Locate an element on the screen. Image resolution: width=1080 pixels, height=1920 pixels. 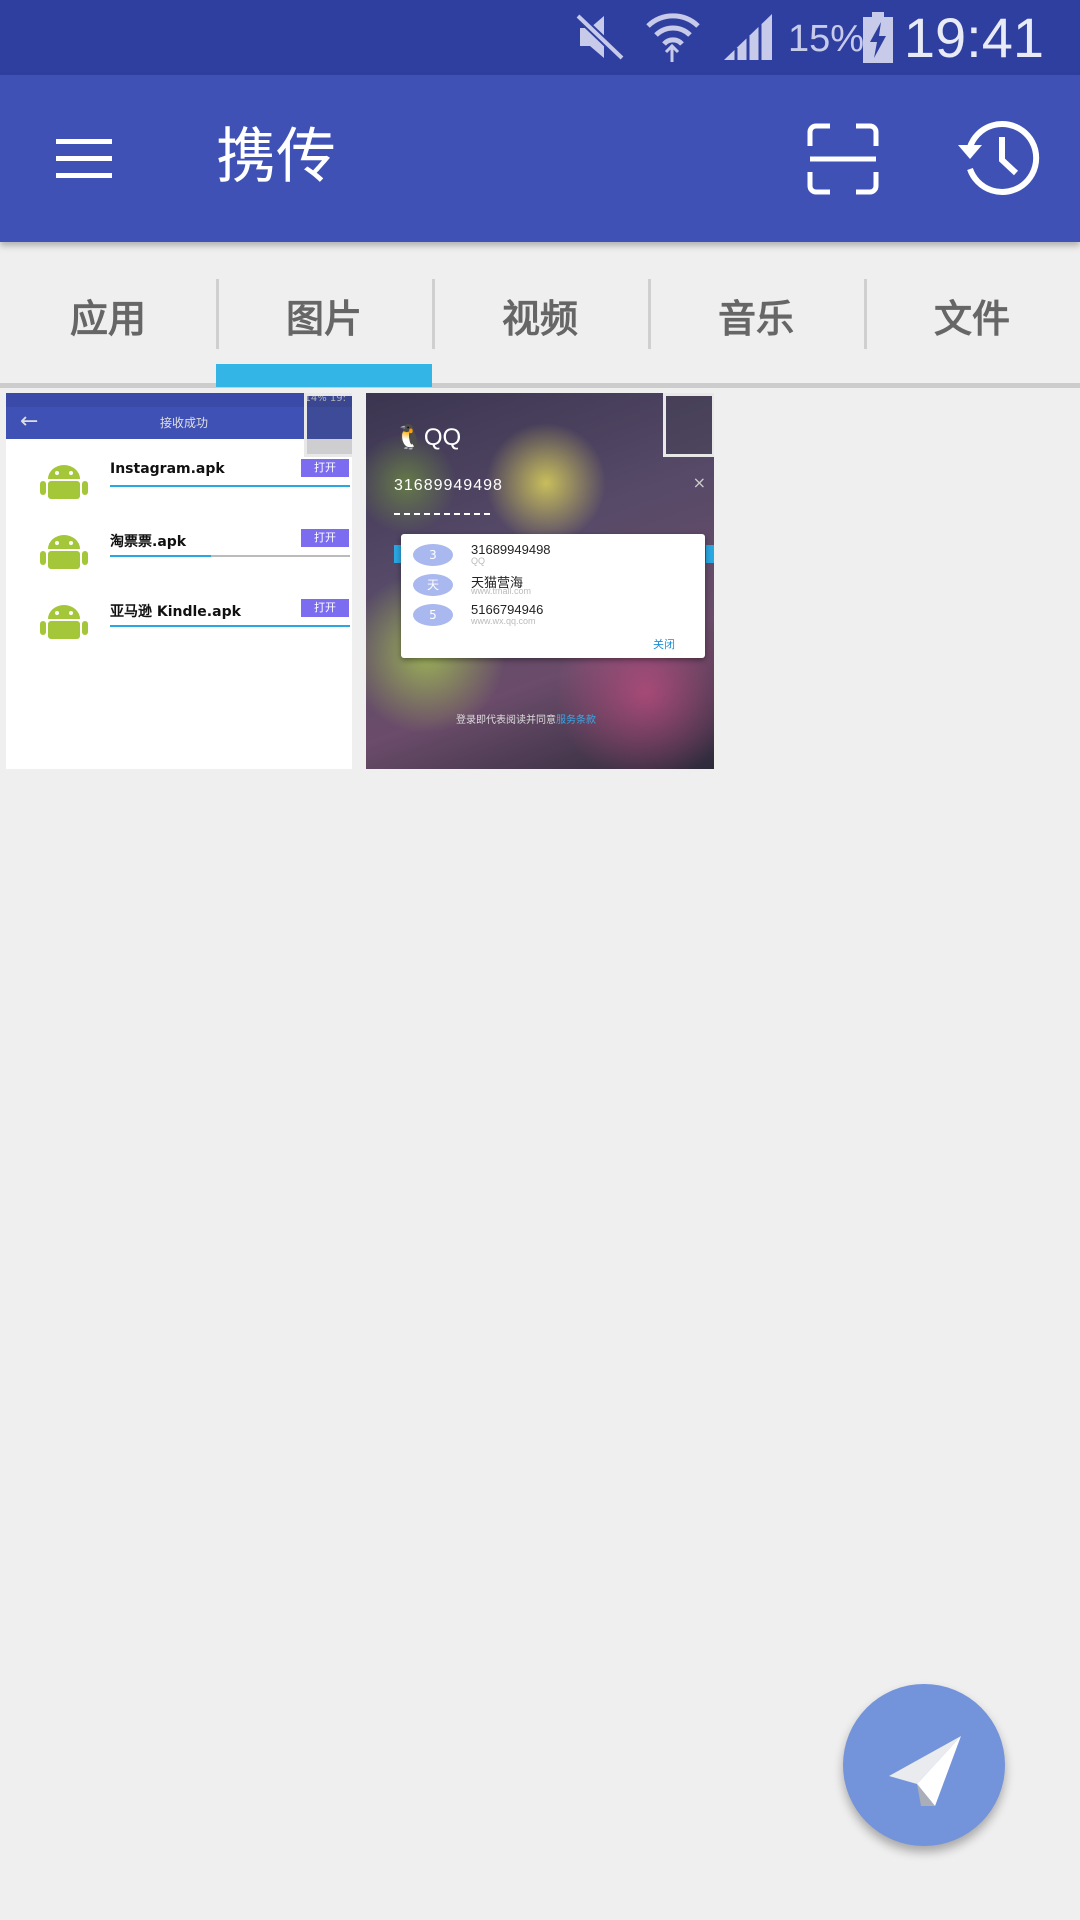
account-avatar: 3 is located at coordinates (433, 555).